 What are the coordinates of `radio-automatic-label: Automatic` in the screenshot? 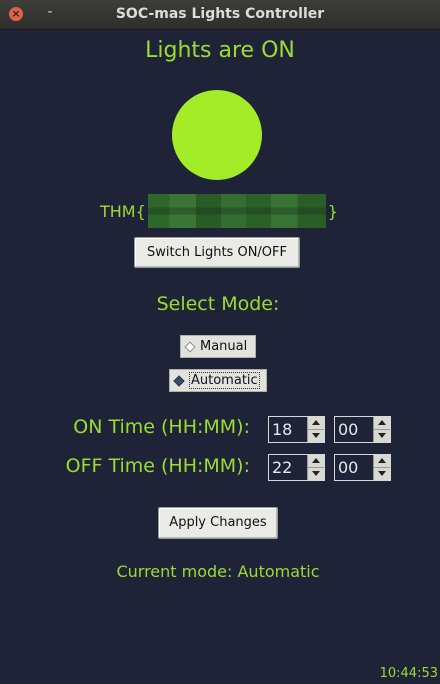 It's located at (224, 380).